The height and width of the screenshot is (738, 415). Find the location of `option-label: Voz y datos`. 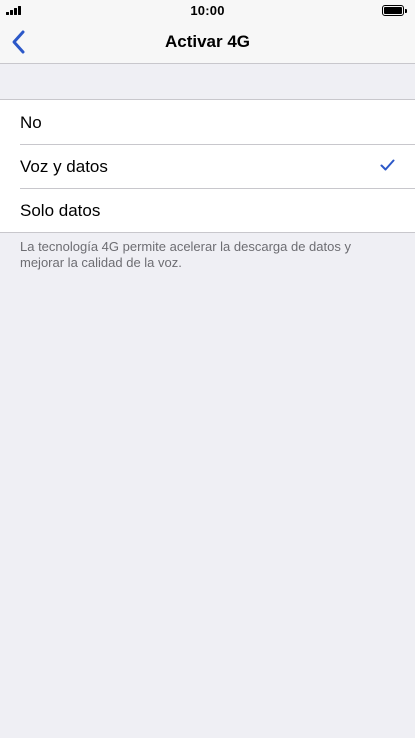

option-label: Voz y datos is located at coordinates (64, 166).